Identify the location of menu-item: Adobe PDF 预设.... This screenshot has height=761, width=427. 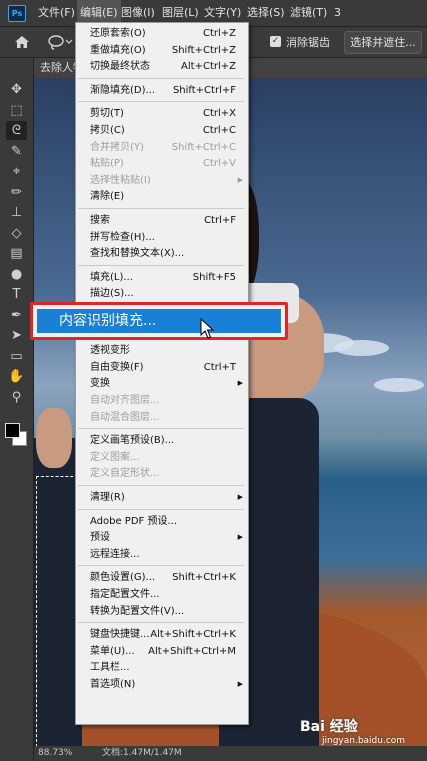
(162, 521).